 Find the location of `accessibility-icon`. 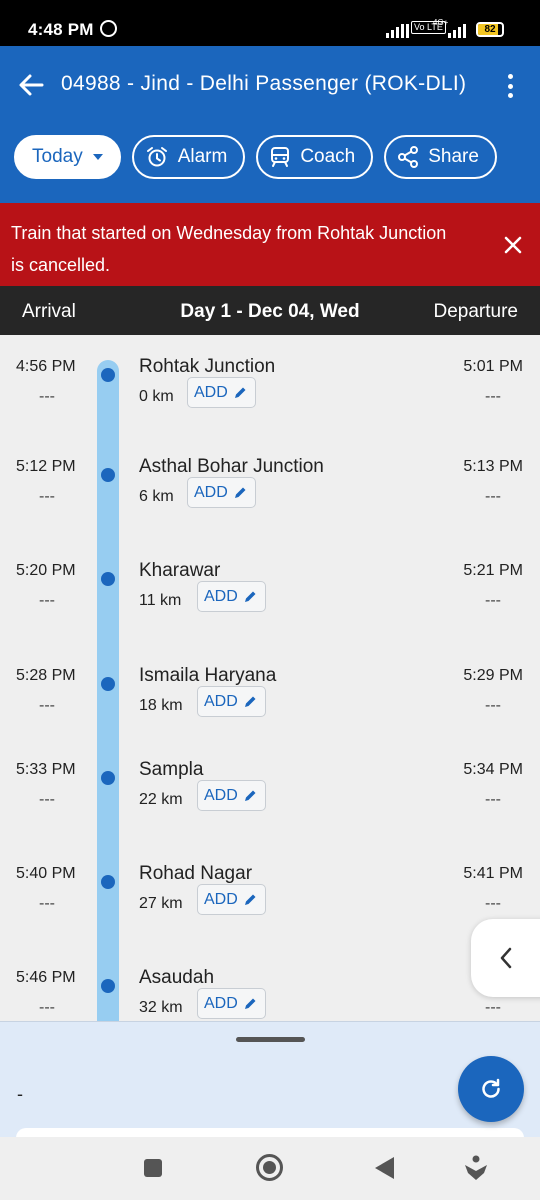

accessibility-icon is located at coordinates (476, 1170).